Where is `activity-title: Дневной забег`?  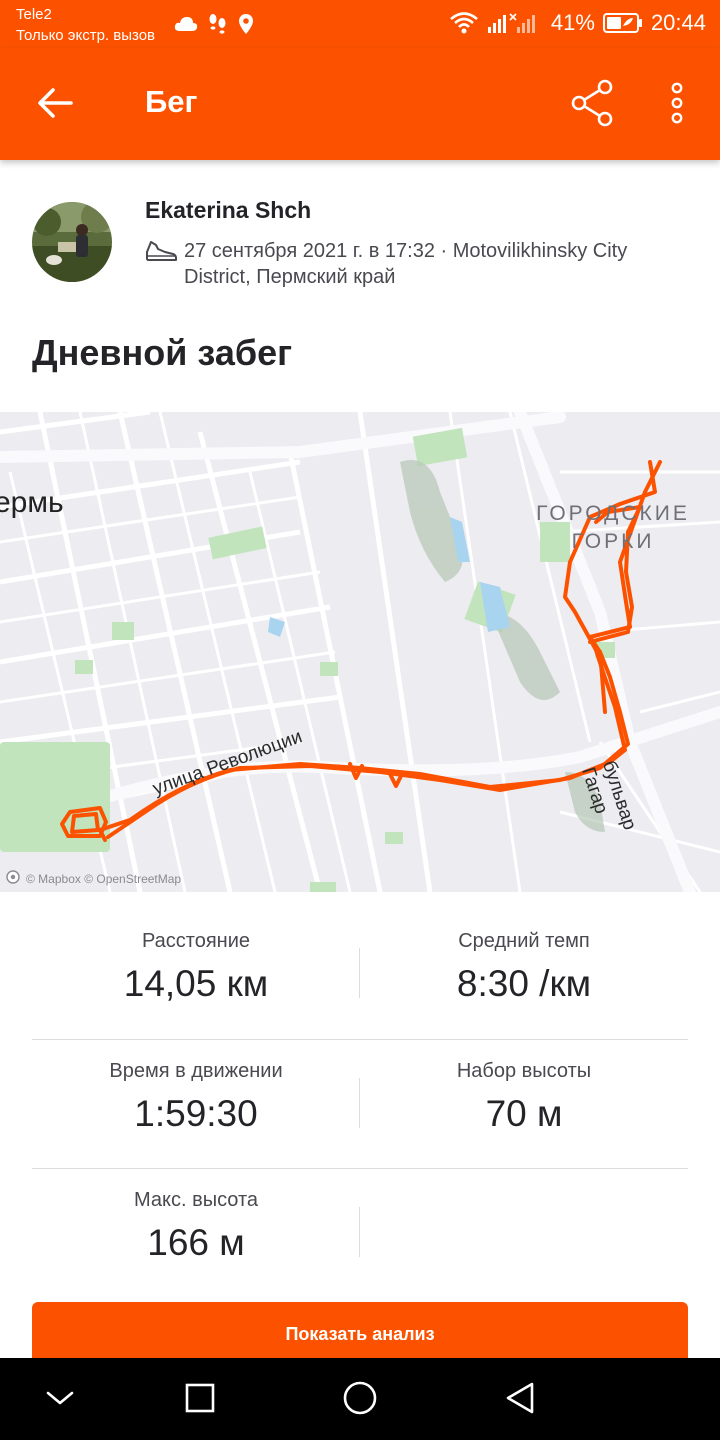
activity-title: Дневной забег is located at coordinates (162, 352).